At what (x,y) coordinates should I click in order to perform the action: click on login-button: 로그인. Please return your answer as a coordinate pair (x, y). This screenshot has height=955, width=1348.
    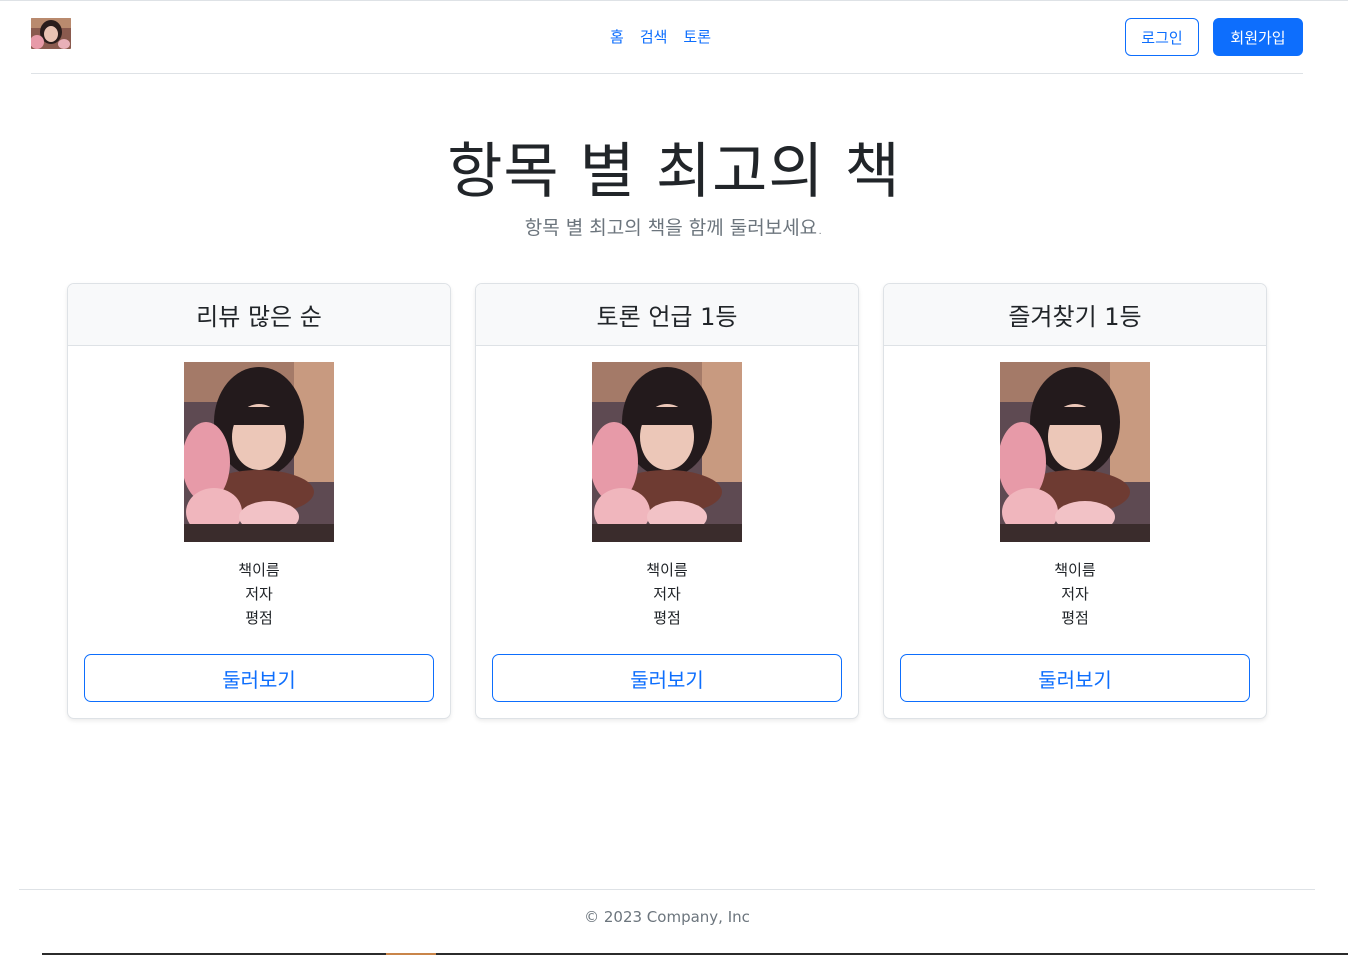
    Looking at the image, I should click on (1162, 37).